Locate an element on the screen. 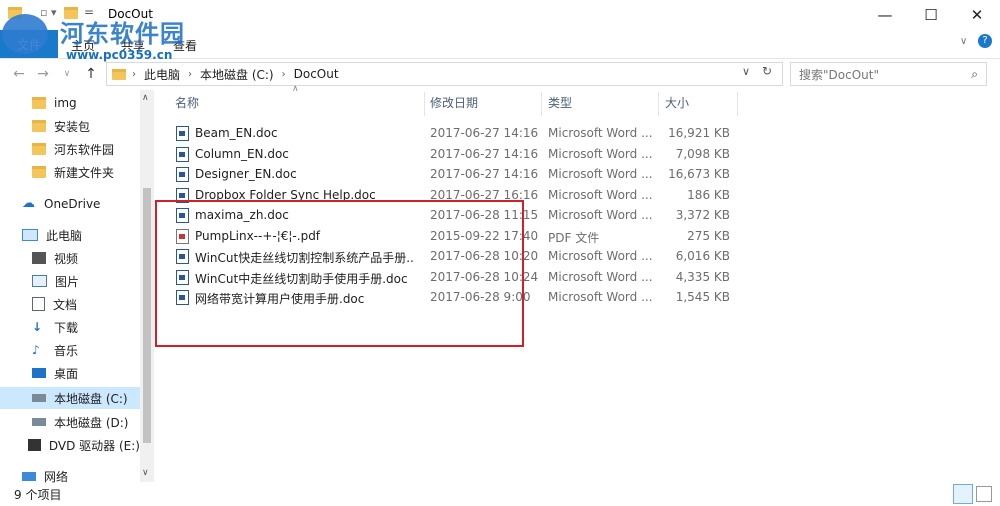 The width and height of the screenshot is (1000, 506). nav-item-hedong: 河东软件园 is located at coordinates (70, 149).